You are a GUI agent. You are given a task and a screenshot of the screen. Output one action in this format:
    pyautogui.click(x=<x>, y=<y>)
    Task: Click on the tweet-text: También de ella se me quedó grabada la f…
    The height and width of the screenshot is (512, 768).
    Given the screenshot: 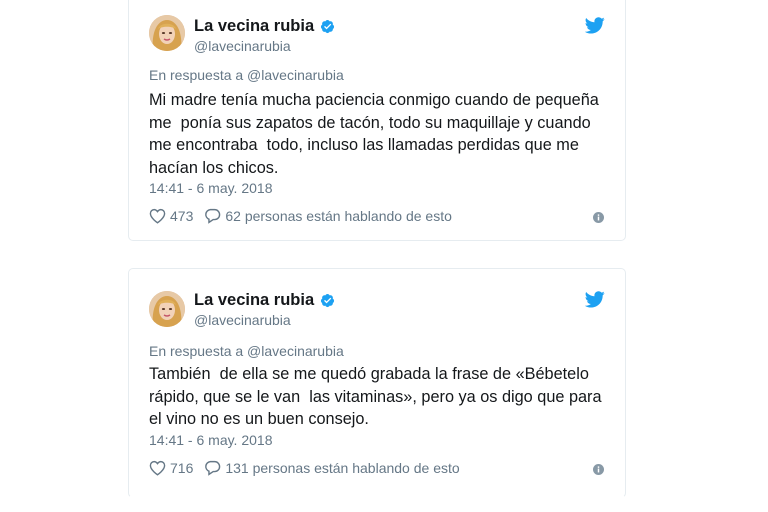 What is the action you would take?
    pyautogui.click(x=375, y=396)
    